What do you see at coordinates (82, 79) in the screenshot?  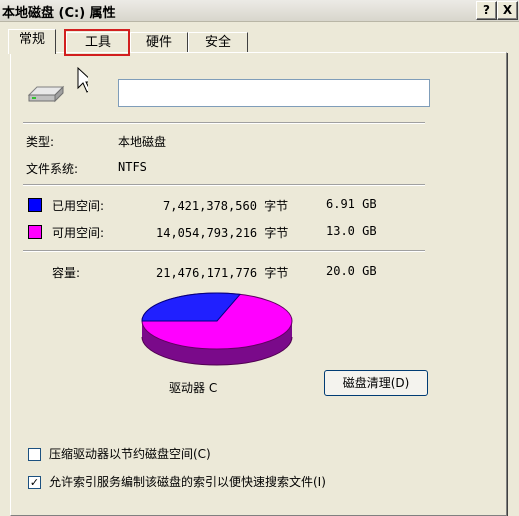 I see `mouse-cursor-icon` at bounding box center [82, 79].